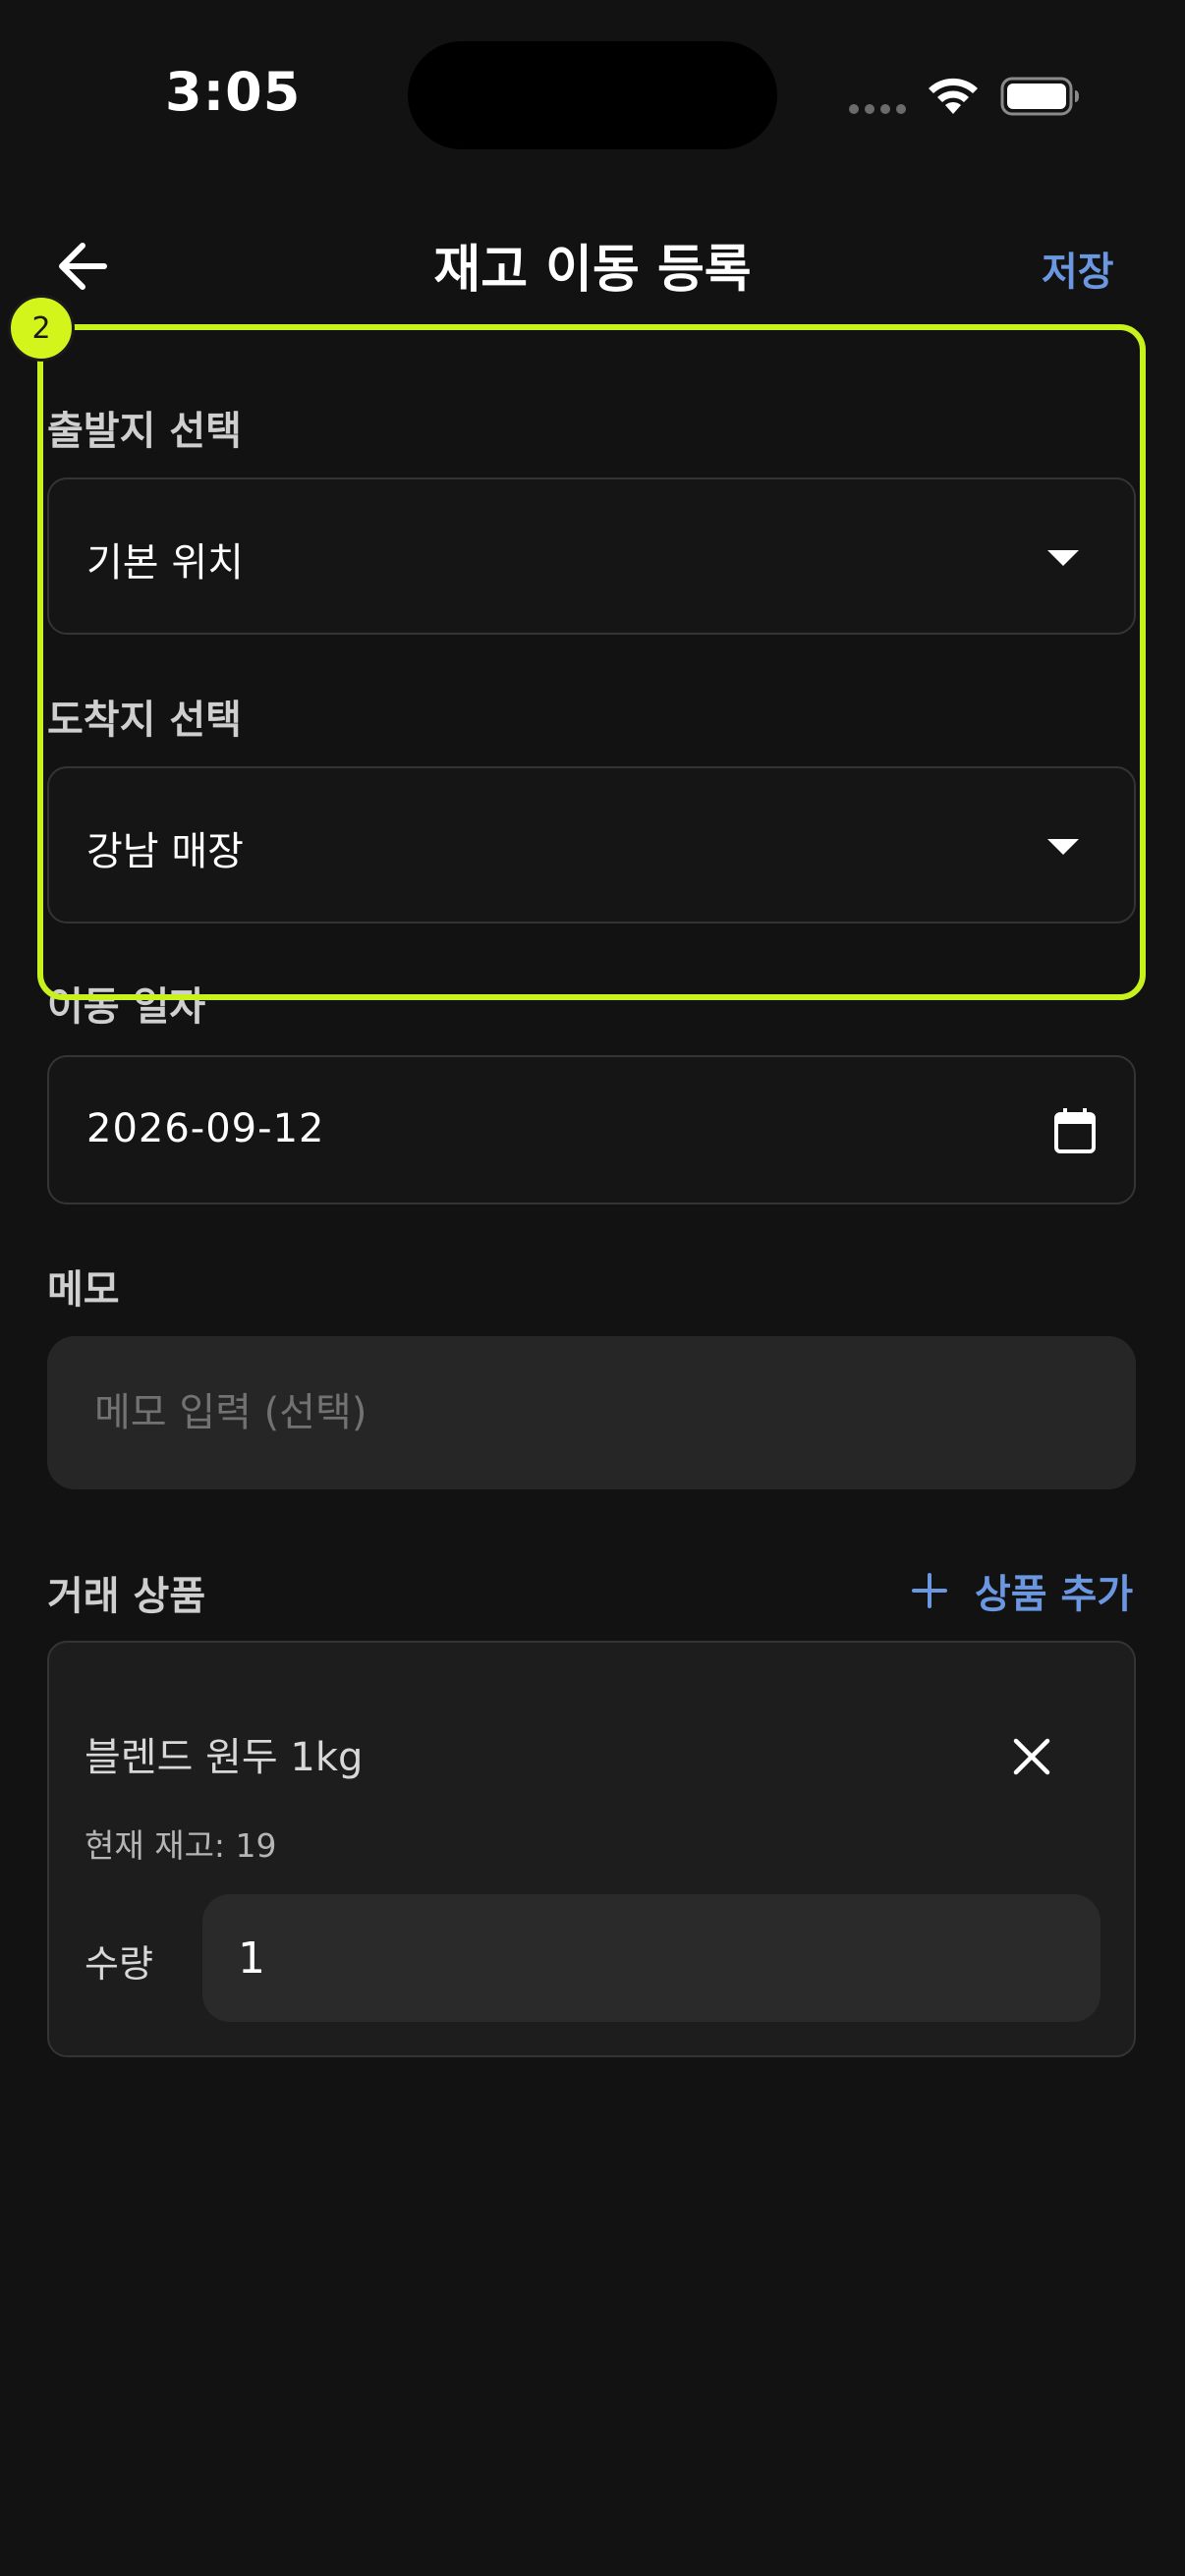  What do you see at coordinates (181, 1845) in the screenshot?
I see `current-stock-text: 현재 재고: 19` at bounding box center [181, 1845].